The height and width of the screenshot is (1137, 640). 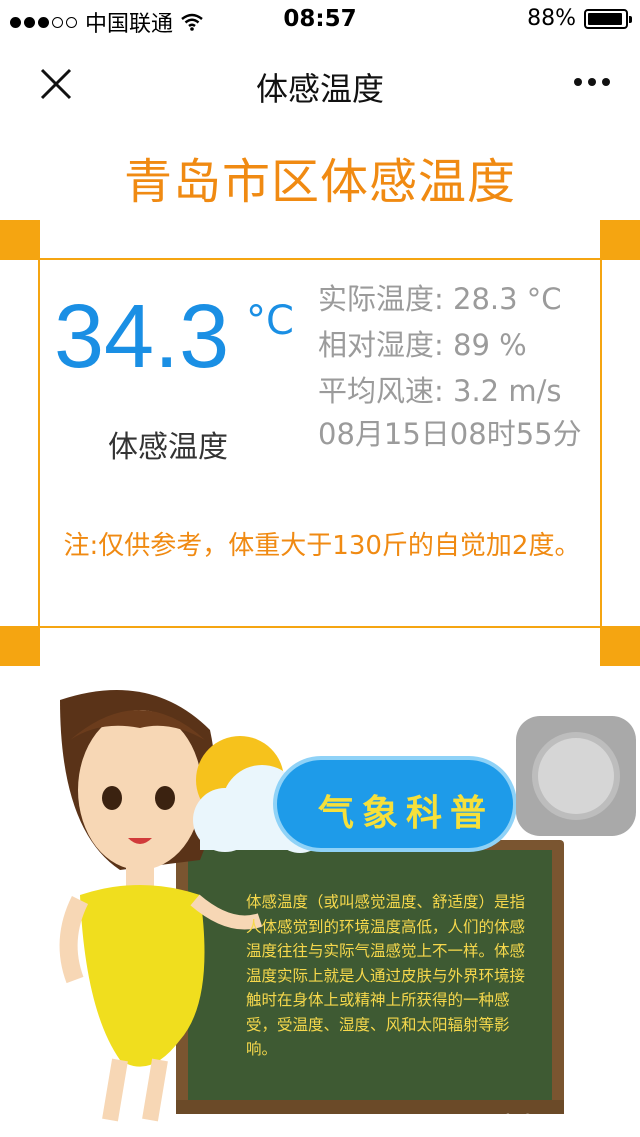 I want to click on feel-temperature-unit: °C, so click(x=270, y=321).